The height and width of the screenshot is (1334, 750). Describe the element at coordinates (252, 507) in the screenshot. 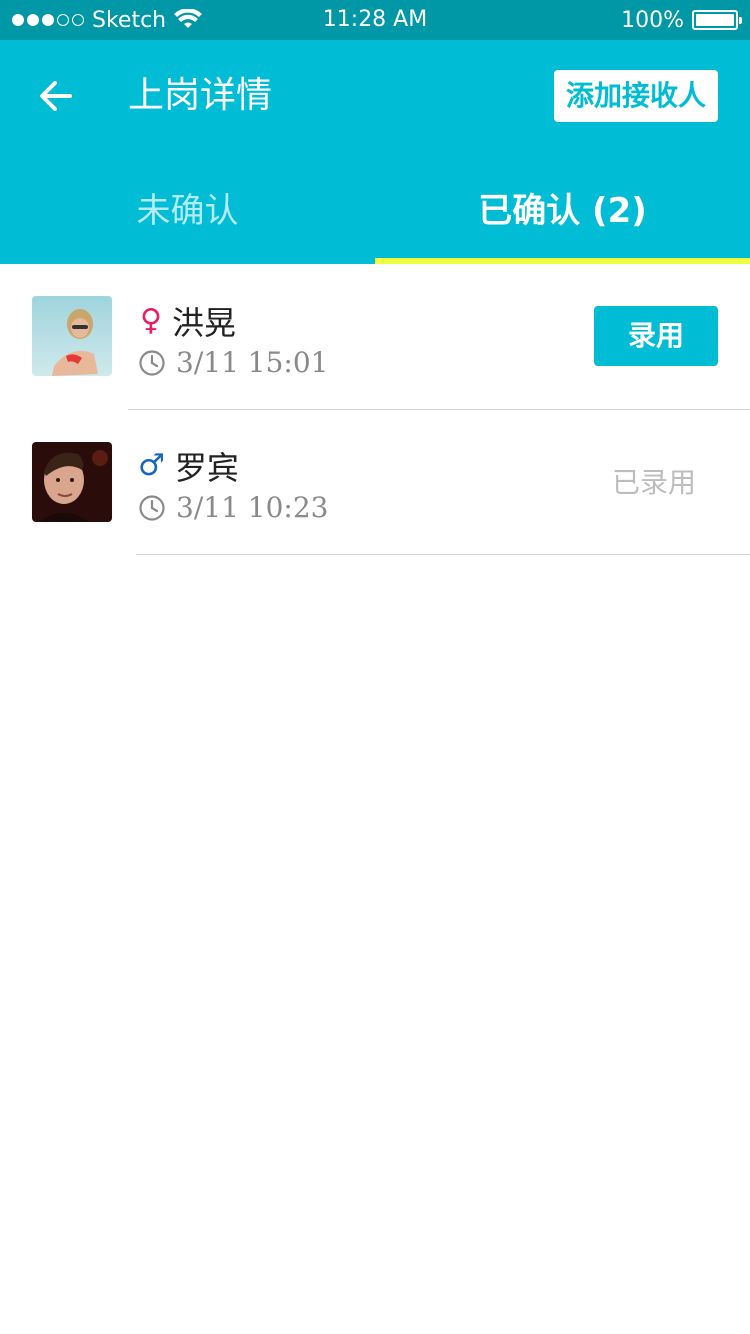

I see `confirm-time: 3/11 10:23` at that location.